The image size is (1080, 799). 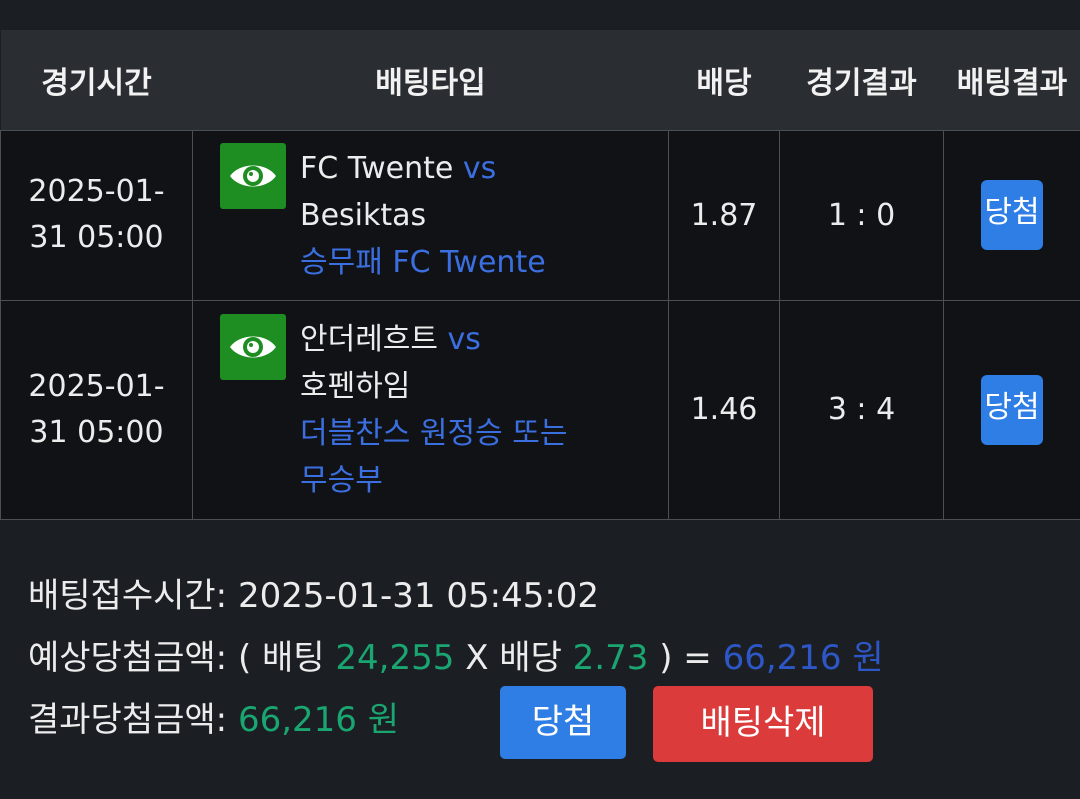 I want to click on bet-word: 배팅, so click(x=293, y=658).